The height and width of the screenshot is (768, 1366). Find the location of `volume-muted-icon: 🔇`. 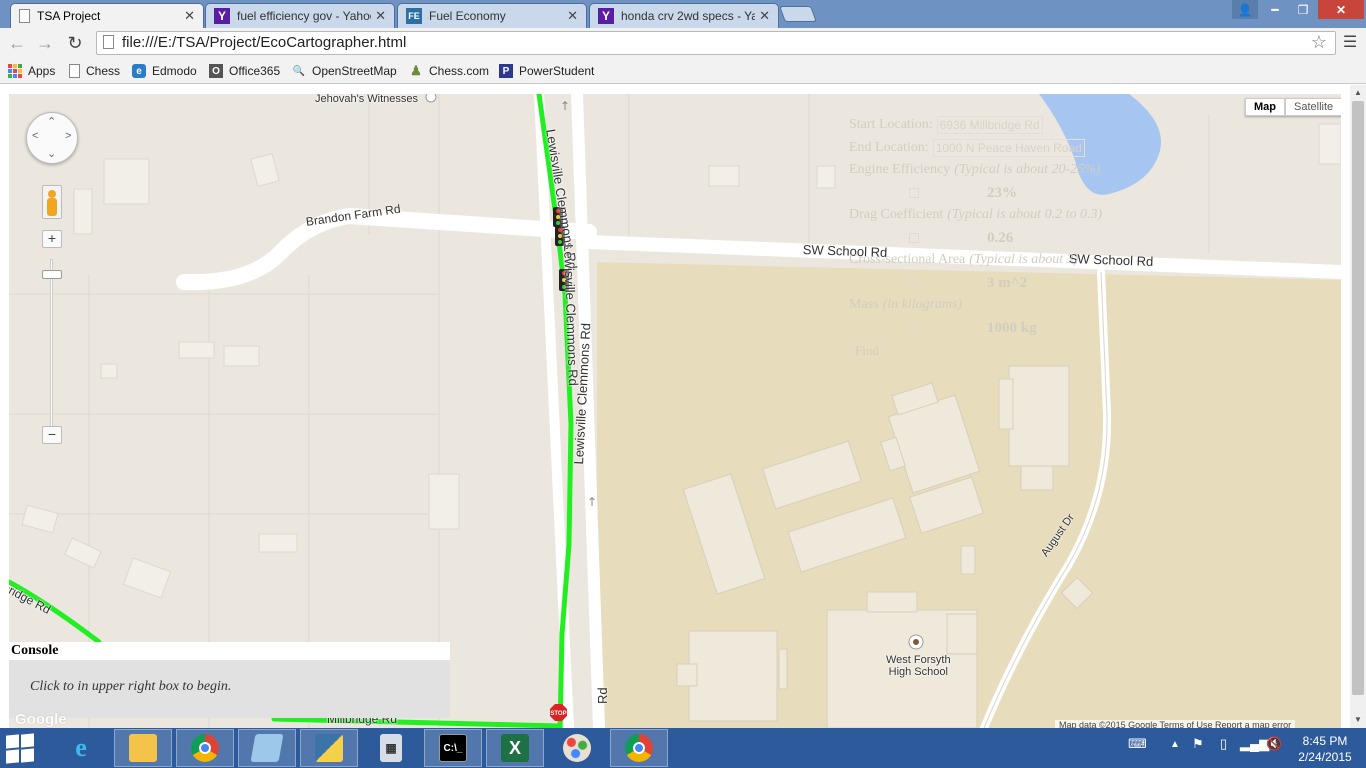

volume-muted-icon: 🔇 is located at coordinates (1274, 744).